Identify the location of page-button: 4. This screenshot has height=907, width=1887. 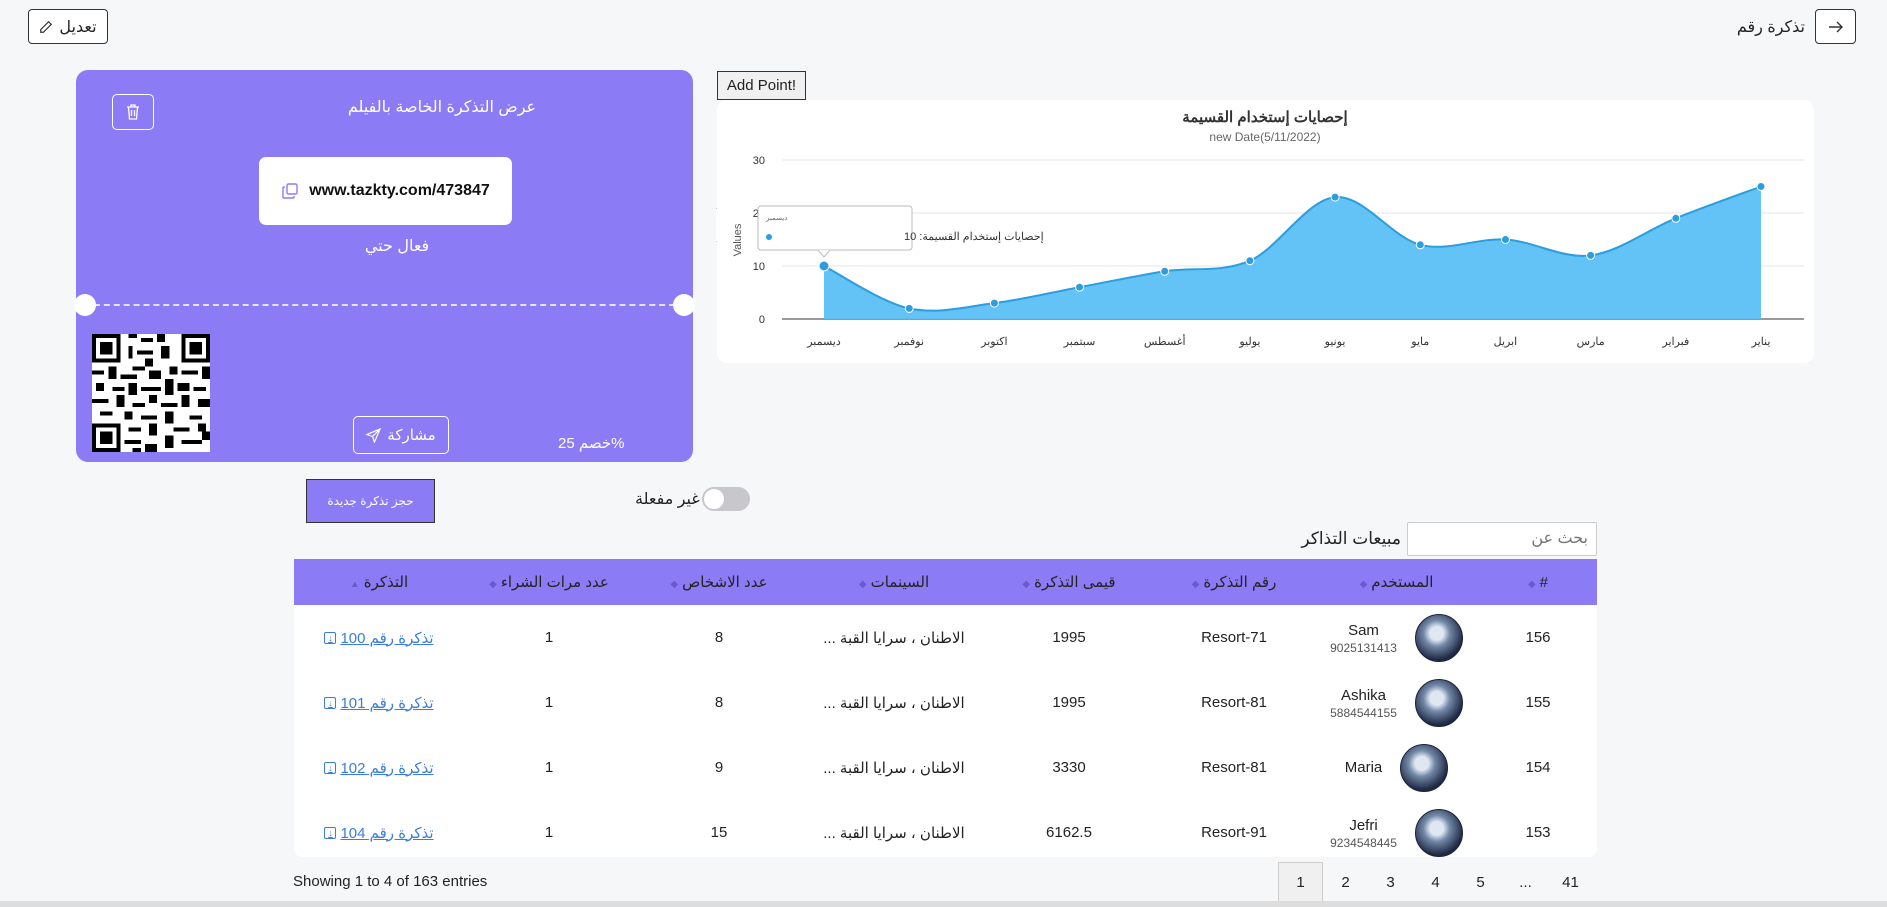
(1435, 882).